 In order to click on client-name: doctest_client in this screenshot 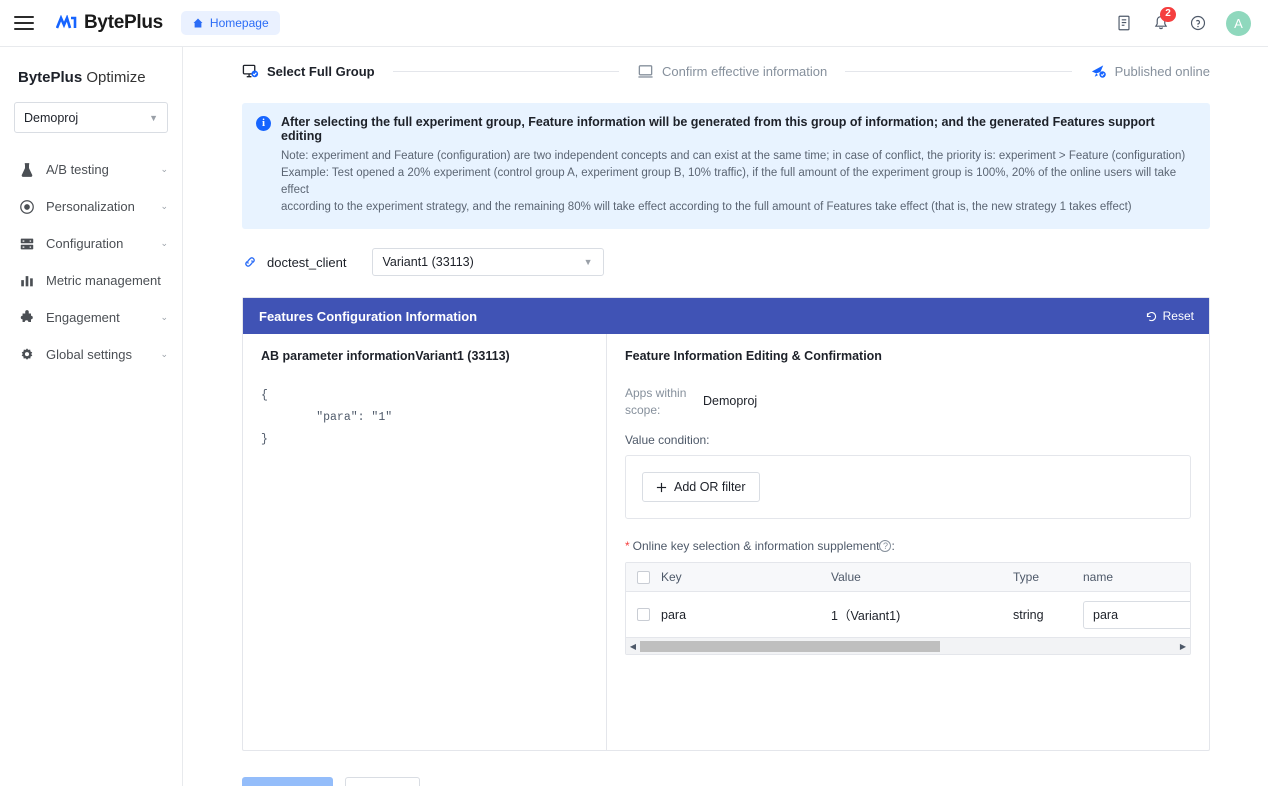, I will do `click(307, 262)`.